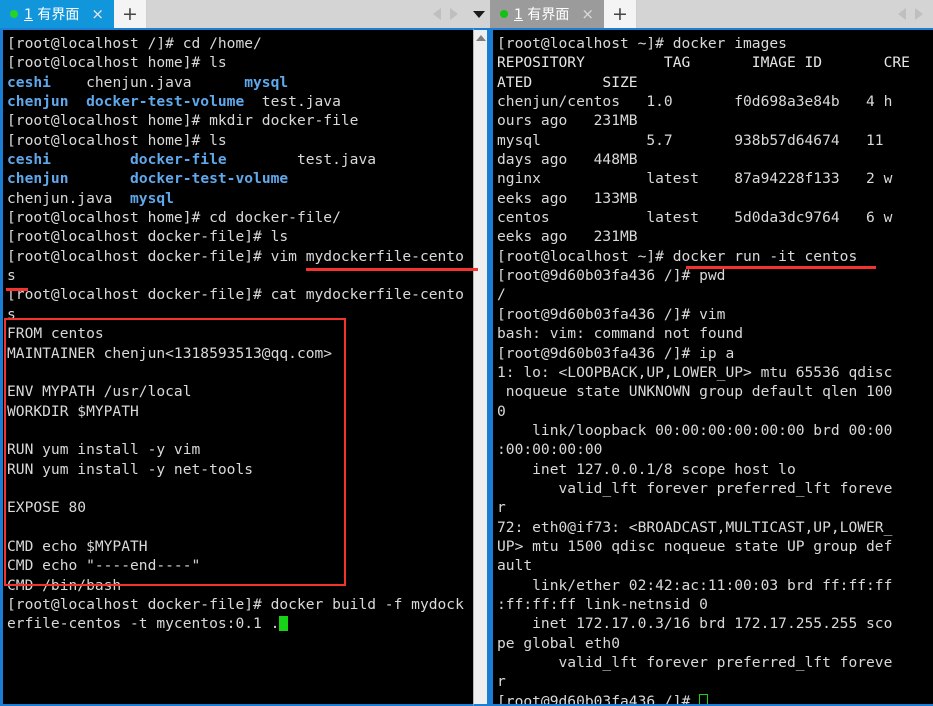 The image size is (933, 706). I want to click on left-terminal-scrollbar, so click(481, 367).